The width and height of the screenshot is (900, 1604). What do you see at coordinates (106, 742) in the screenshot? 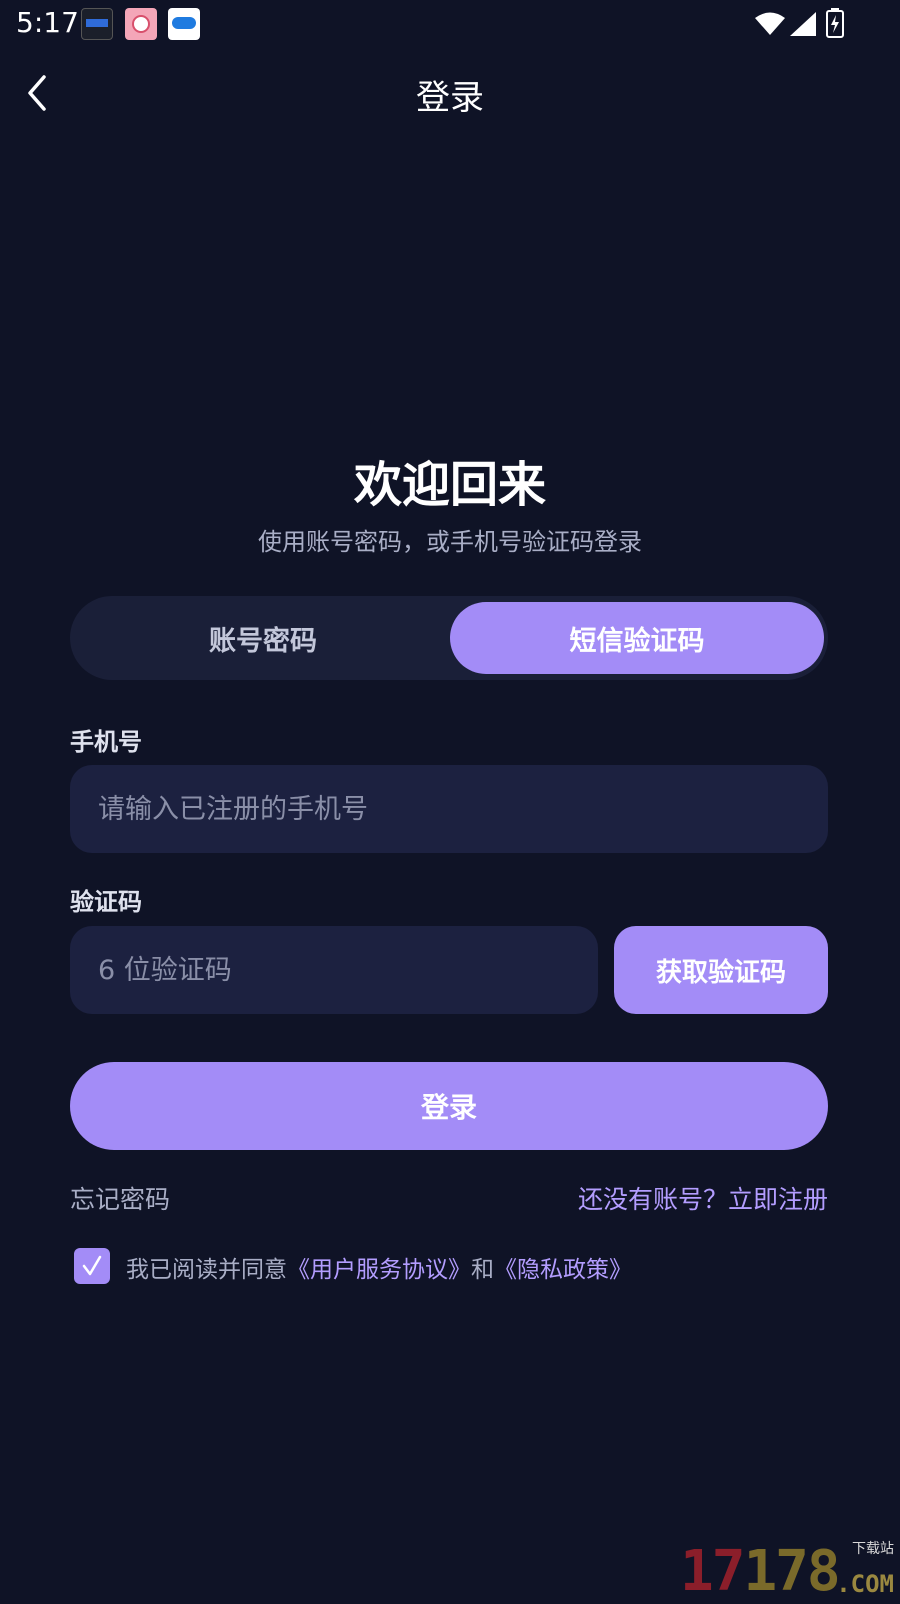
I see `phone-label: 手机号` at bounding box center [106, 742].